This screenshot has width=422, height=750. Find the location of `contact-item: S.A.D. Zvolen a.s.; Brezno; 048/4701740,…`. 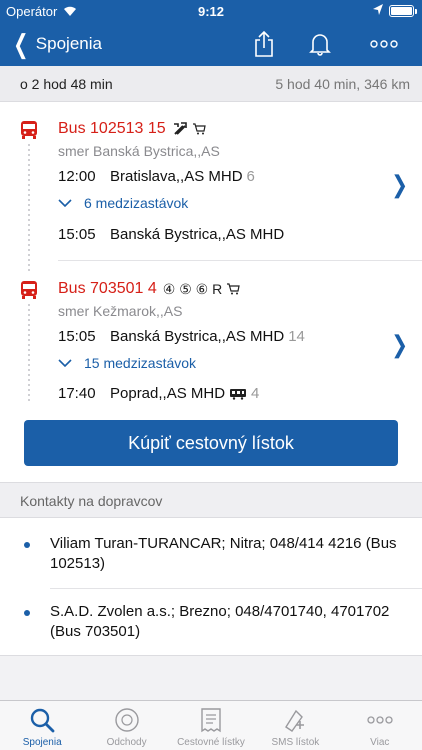

contact-item: S.A.D. Zvolen a.s.; Brezno; 048/4701740,… is located at coordinates (211, 624).